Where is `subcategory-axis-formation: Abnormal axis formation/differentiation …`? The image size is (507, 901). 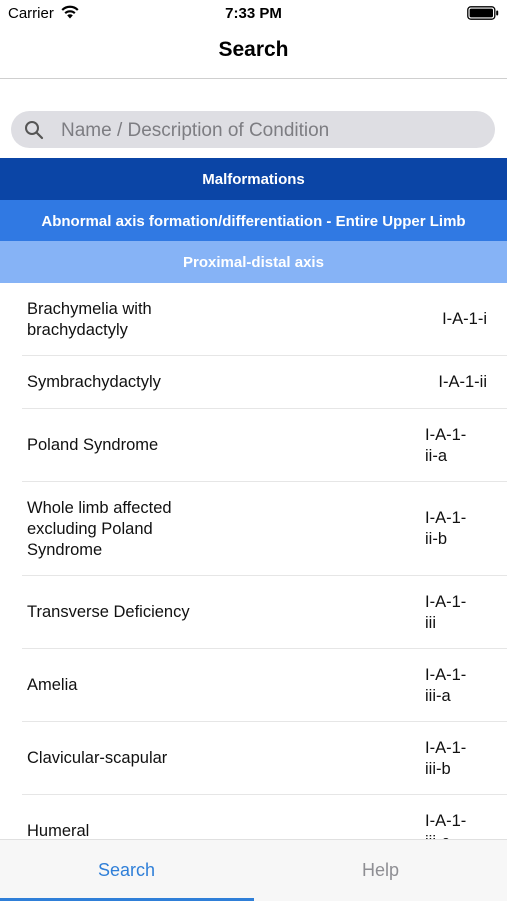
subcategory-axis-formation: Abnormal axis formation/differentiation … is located at coordinates (253, 221).